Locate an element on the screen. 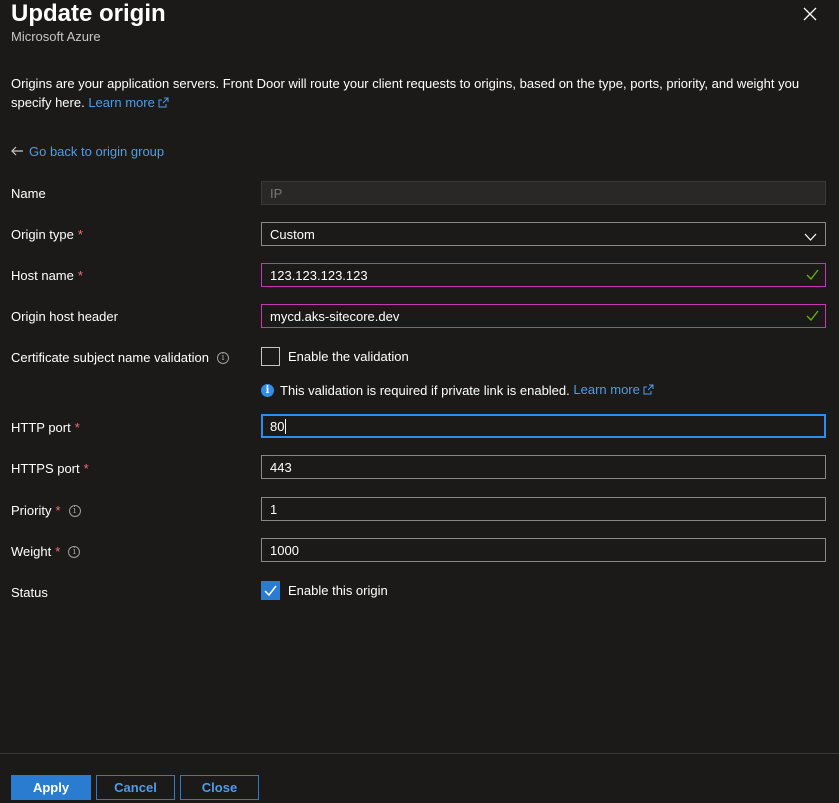 The image size is (839, 803). text-cursor is located at coordinates (286, 426).